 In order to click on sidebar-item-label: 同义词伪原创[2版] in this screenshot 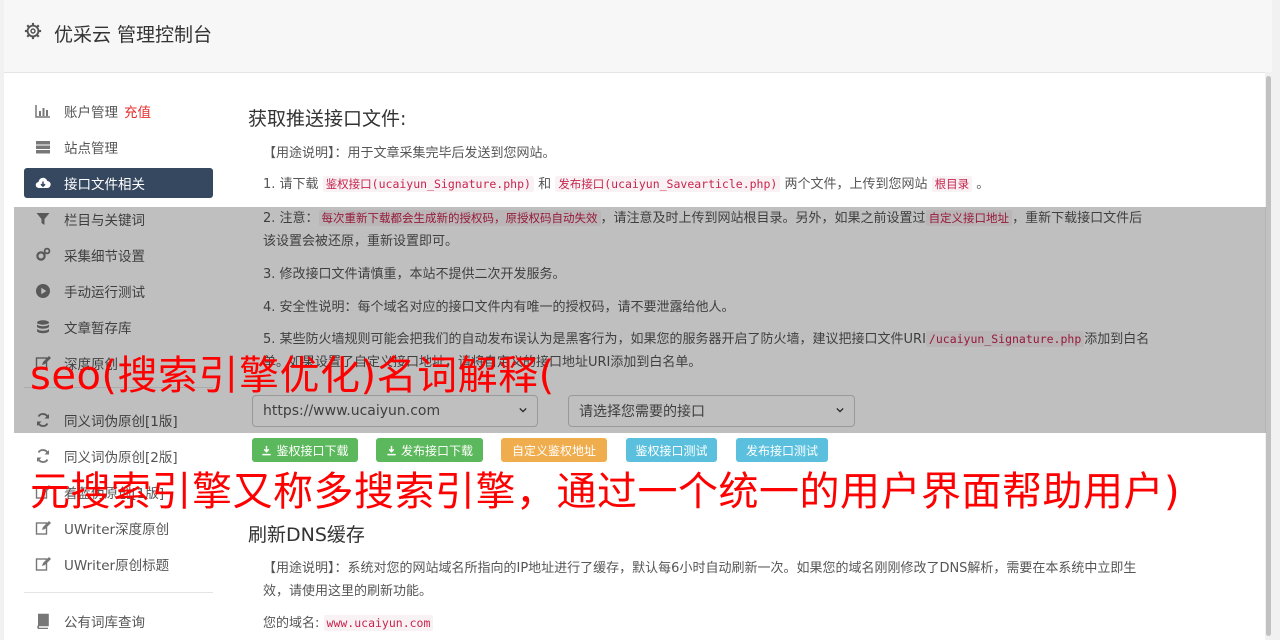, I will do `click(121, 458)`.